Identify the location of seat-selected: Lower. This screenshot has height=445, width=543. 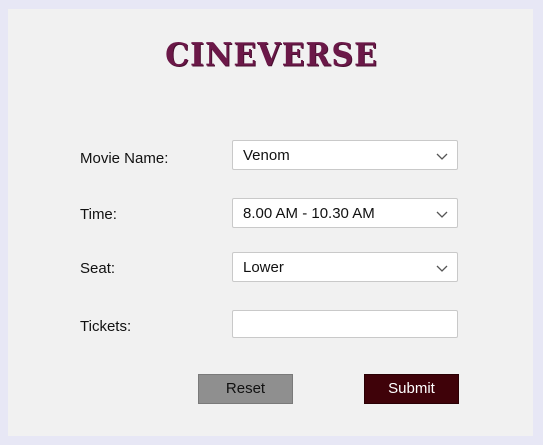
(263, 267).